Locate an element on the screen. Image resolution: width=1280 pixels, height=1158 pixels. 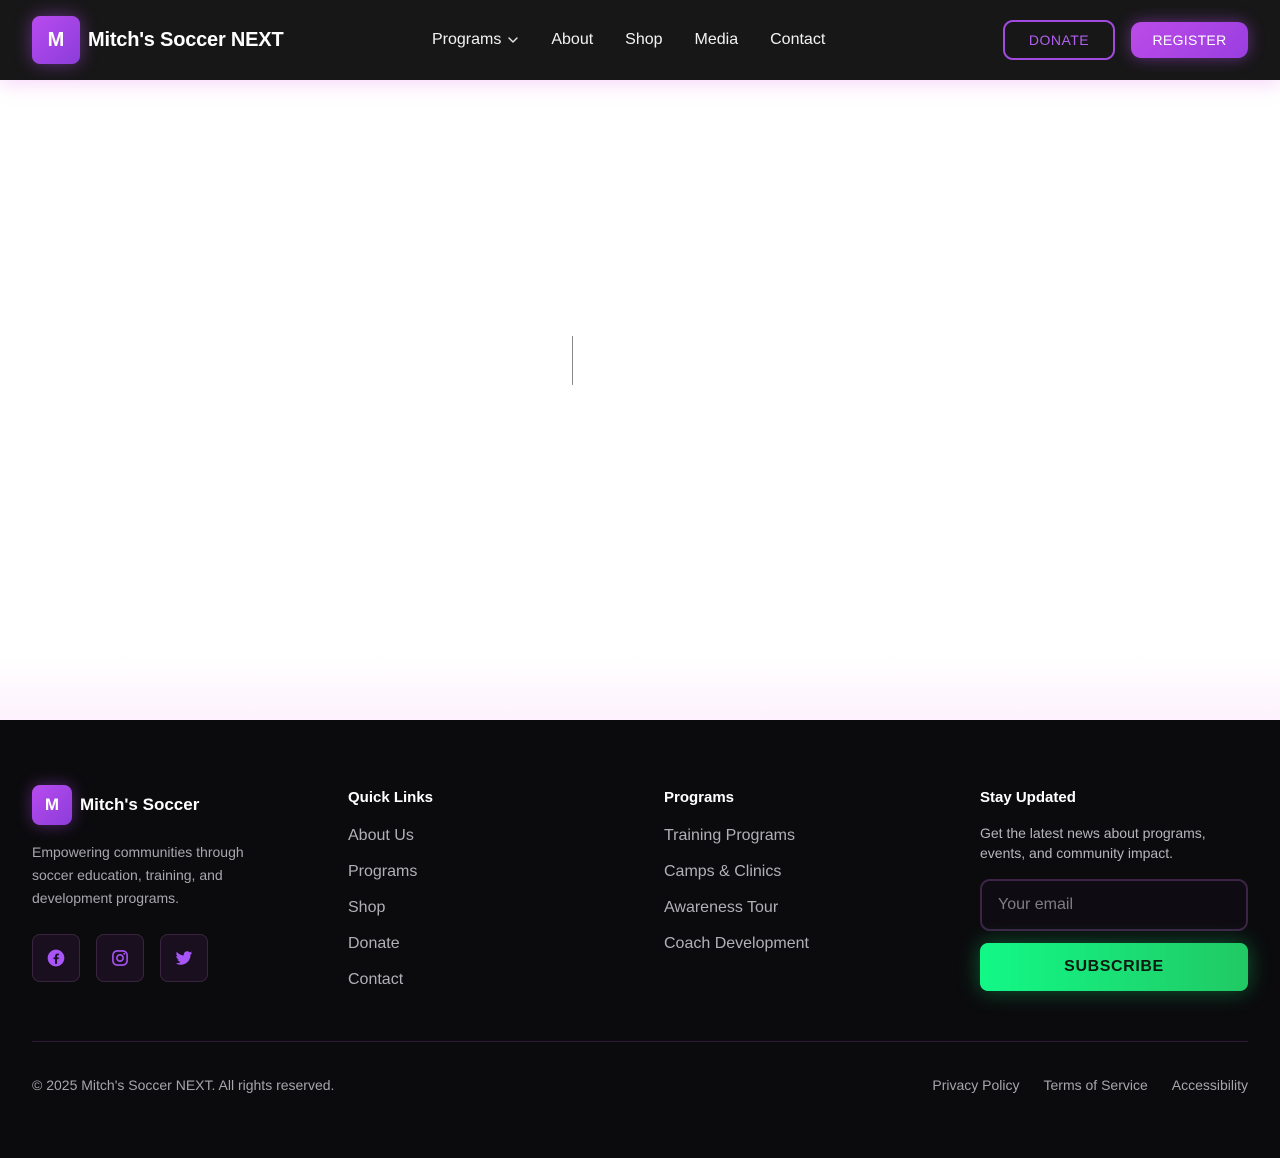
nav-item-label: Media is located at coordinates (716, 39).